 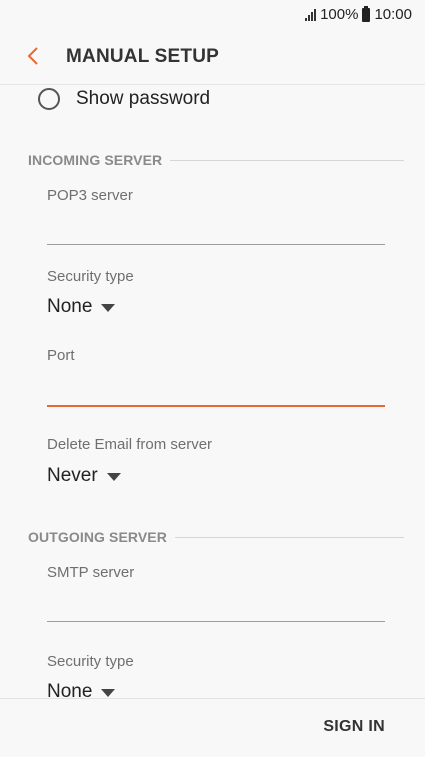 I want to click on delete-email-value: Never, so click(x=72, y=475).